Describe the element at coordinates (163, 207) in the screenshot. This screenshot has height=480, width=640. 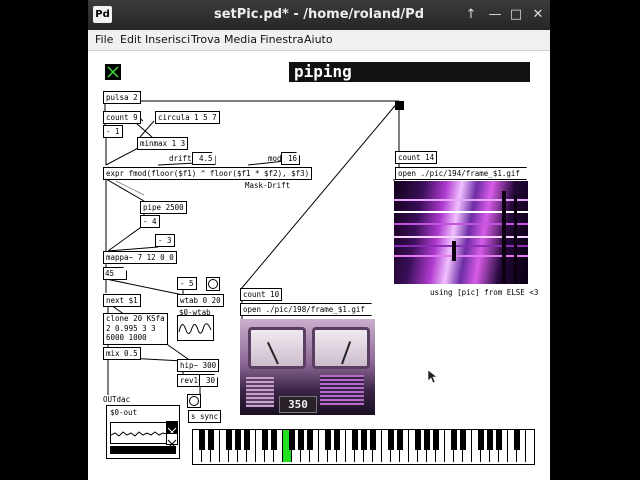
I see `obj-pipe: pipe 2500` at that location.